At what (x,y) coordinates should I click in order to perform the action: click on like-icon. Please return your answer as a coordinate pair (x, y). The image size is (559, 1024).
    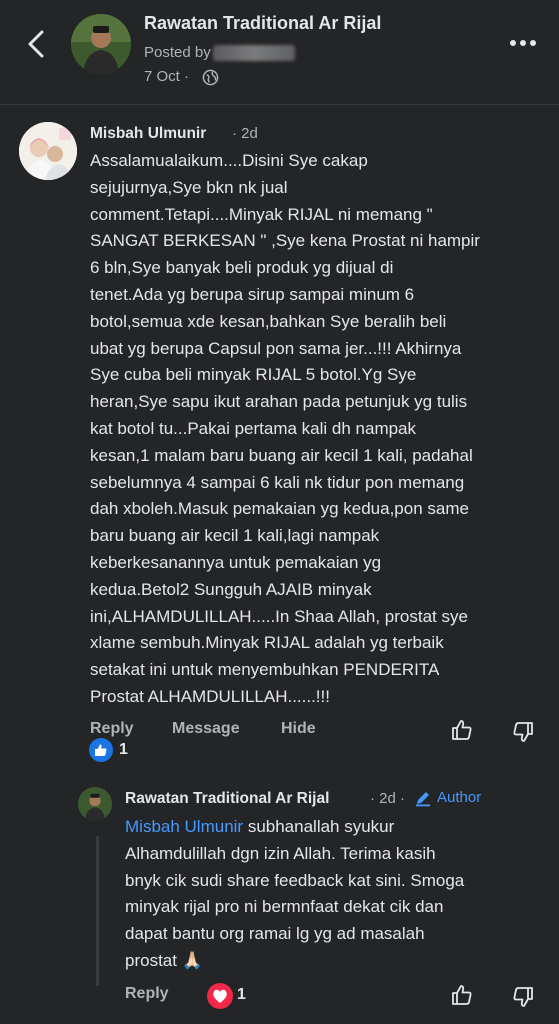
    Looking at the image, I should click on (462, 730).